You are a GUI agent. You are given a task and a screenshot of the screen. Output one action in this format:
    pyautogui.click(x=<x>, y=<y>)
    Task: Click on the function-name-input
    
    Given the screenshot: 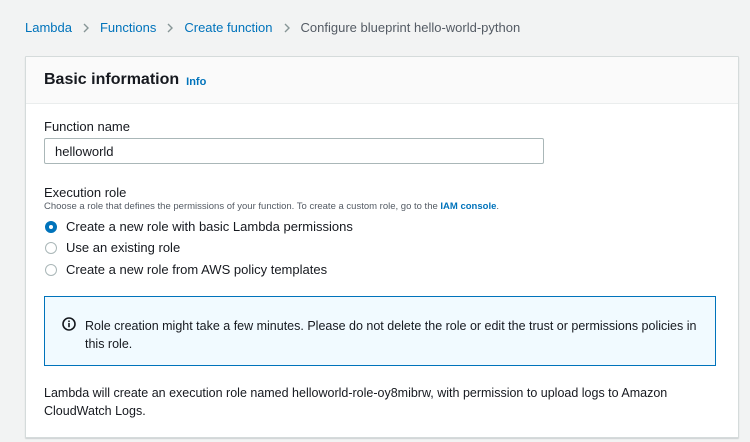 What is the action you would take?
    pyautogui.click(x=294, y=151)
    